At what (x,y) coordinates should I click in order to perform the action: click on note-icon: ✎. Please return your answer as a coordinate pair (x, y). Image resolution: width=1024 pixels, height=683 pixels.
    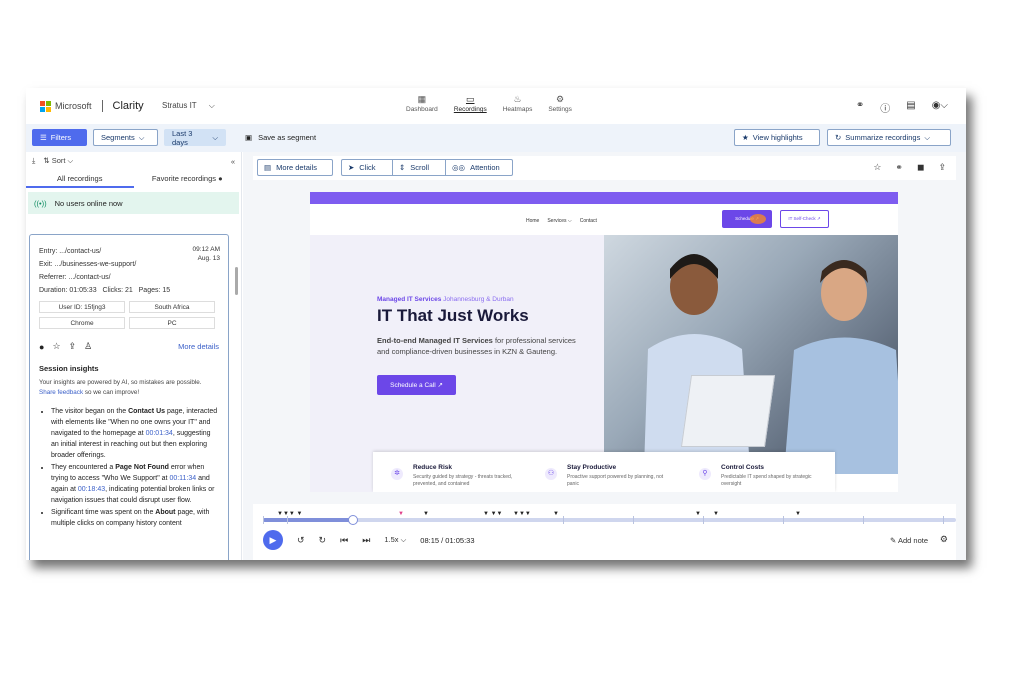
    Looking at the image, I should click on (893, 540).